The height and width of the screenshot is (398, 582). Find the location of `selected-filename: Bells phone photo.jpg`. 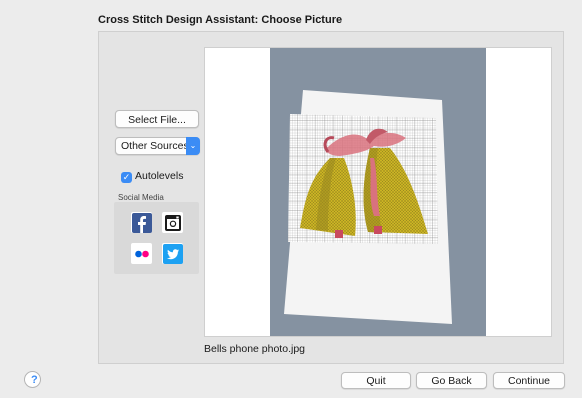

selected-filename: Bells phone photo.jpg is located at coordinates (254, 349).